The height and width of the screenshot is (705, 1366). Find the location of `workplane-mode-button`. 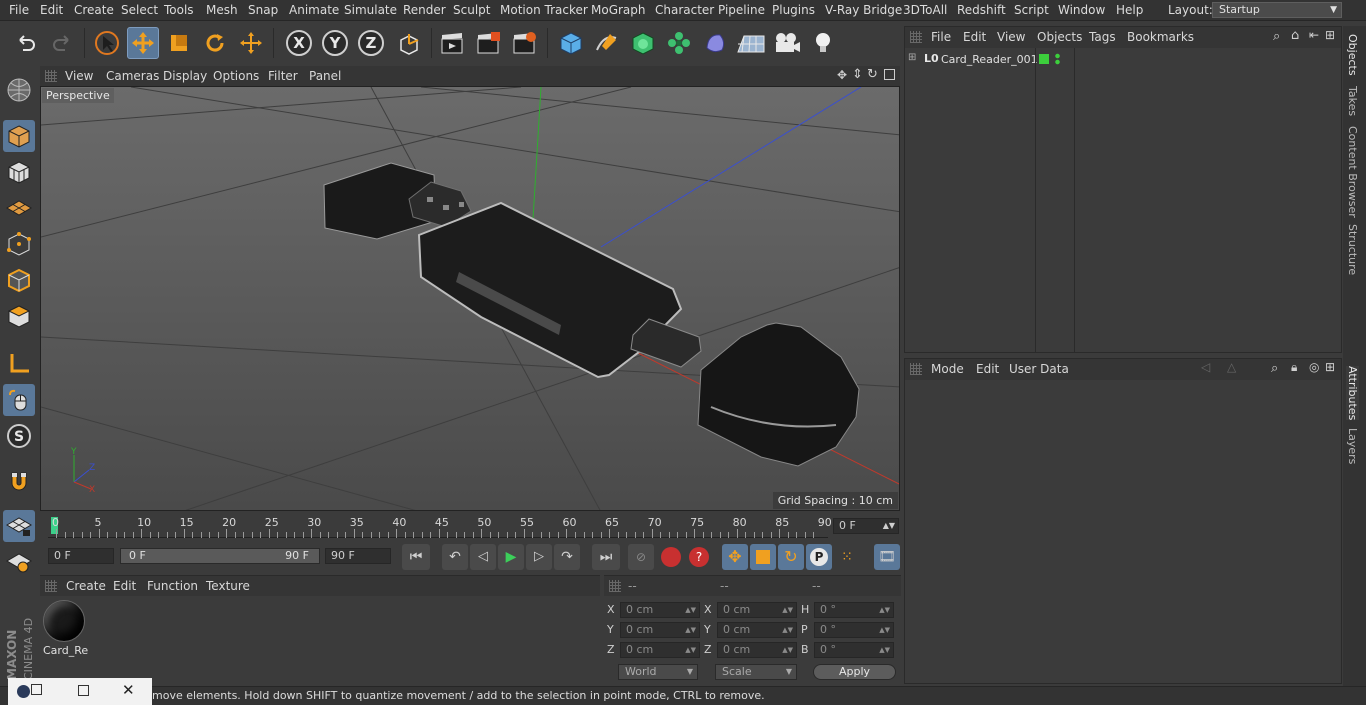

workplane-mode-button is located at coordinates (19, 208).